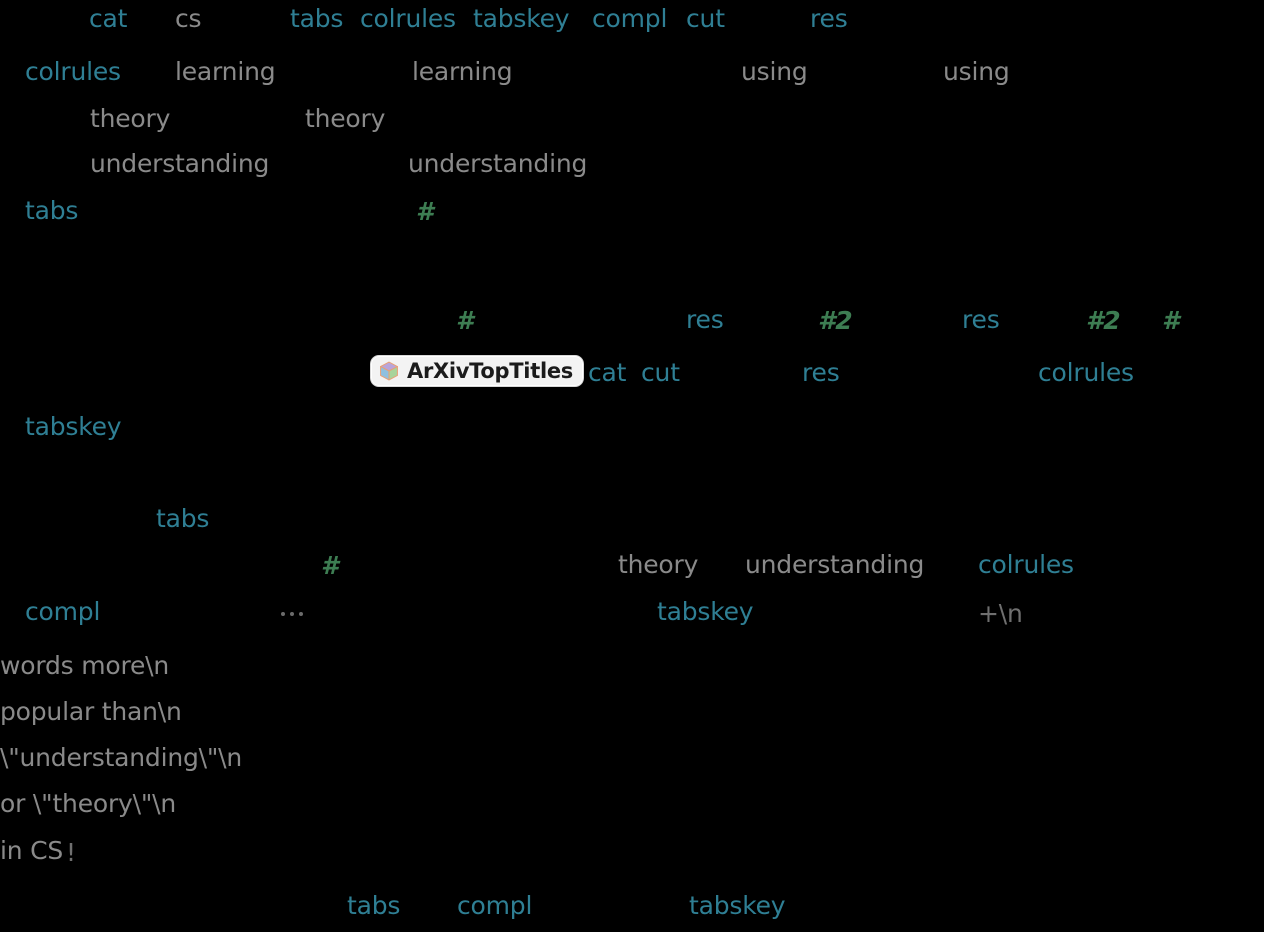  I want to click on code-token-line4-1: understanding, so click(497, 163).